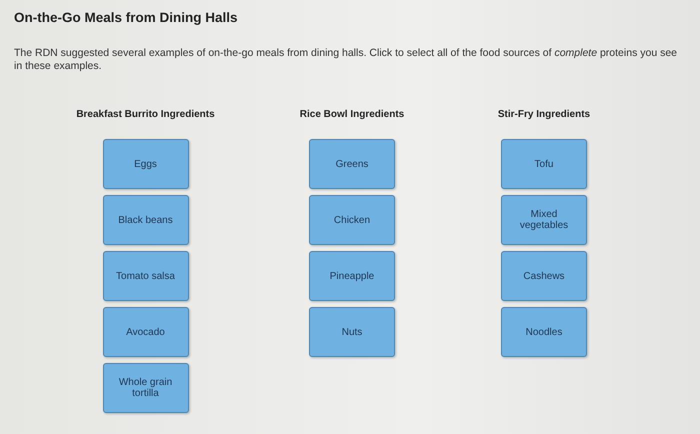  What do you see at coordinates (544, 114) in the screenshot?
I see `column-heading: Stir-Fry Ingredients` at bounding box center [544, 114].